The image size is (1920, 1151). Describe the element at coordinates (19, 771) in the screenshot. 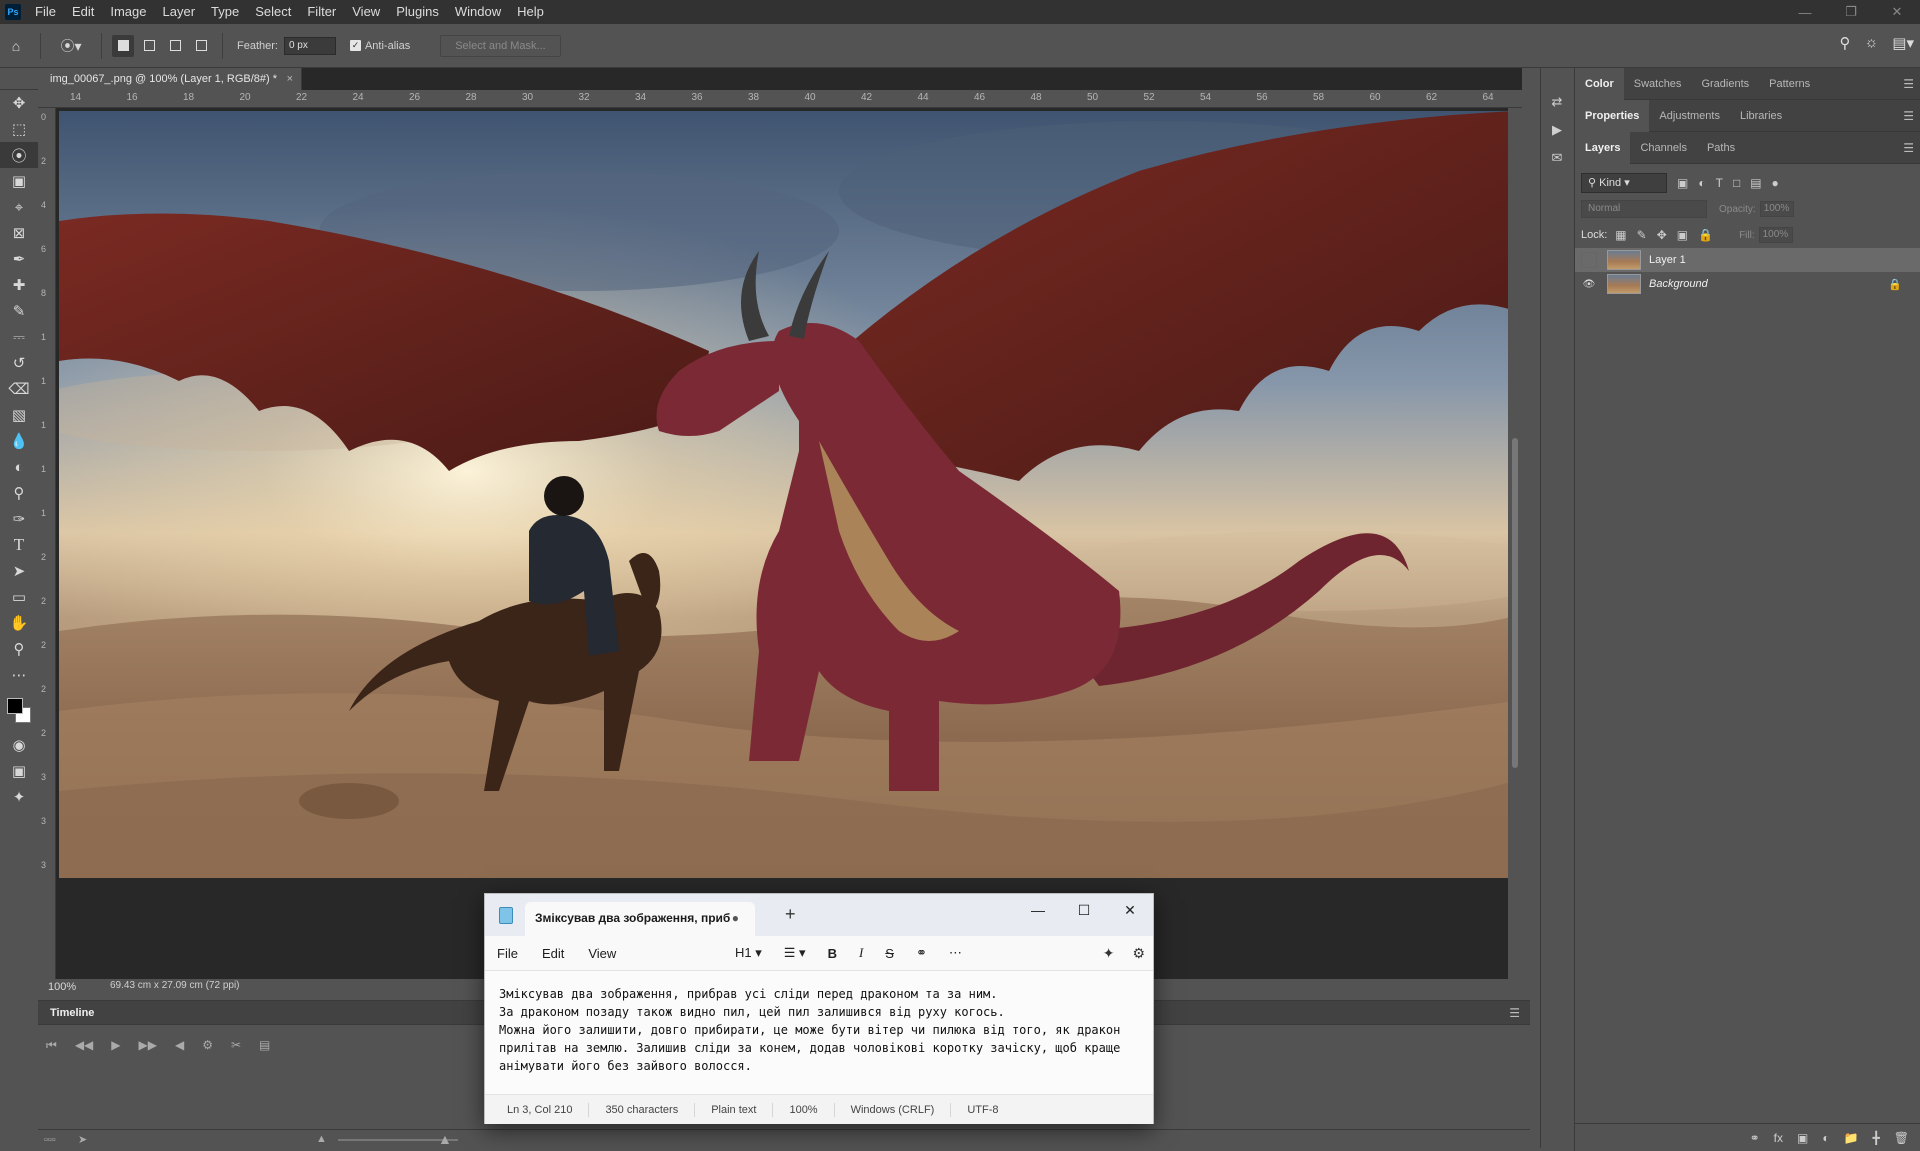

I see `screen-mode-icon: ▣` at that location.